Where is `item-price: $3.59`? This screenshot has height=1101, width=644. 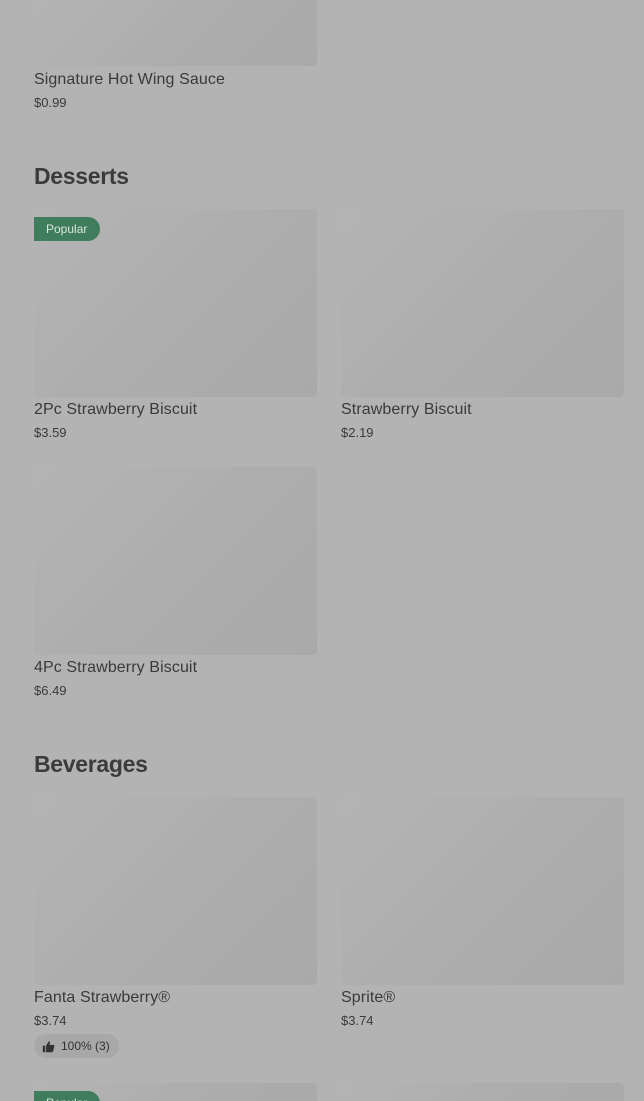
item-price: $3.59 is located at coordinates (50, 432).